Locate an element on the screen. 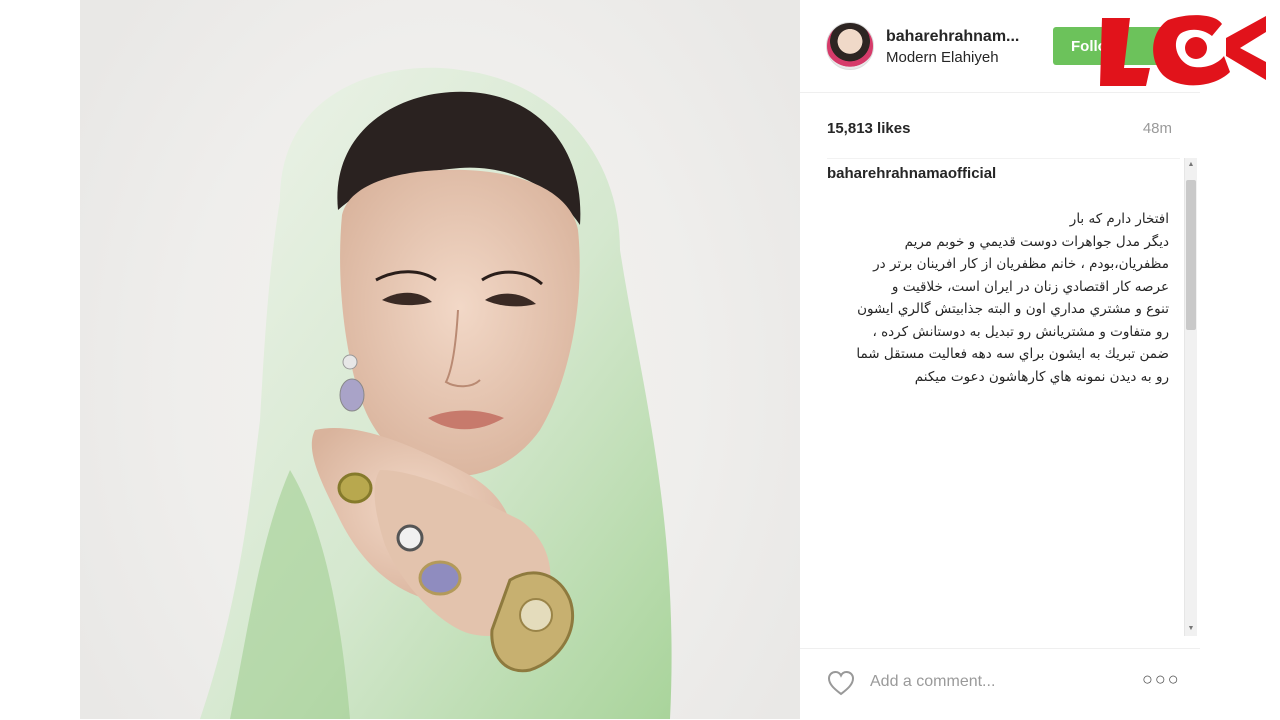 The width and height of the screenshot is (1280, 720). post-time: 48m is located at coordinates (1157, 128).